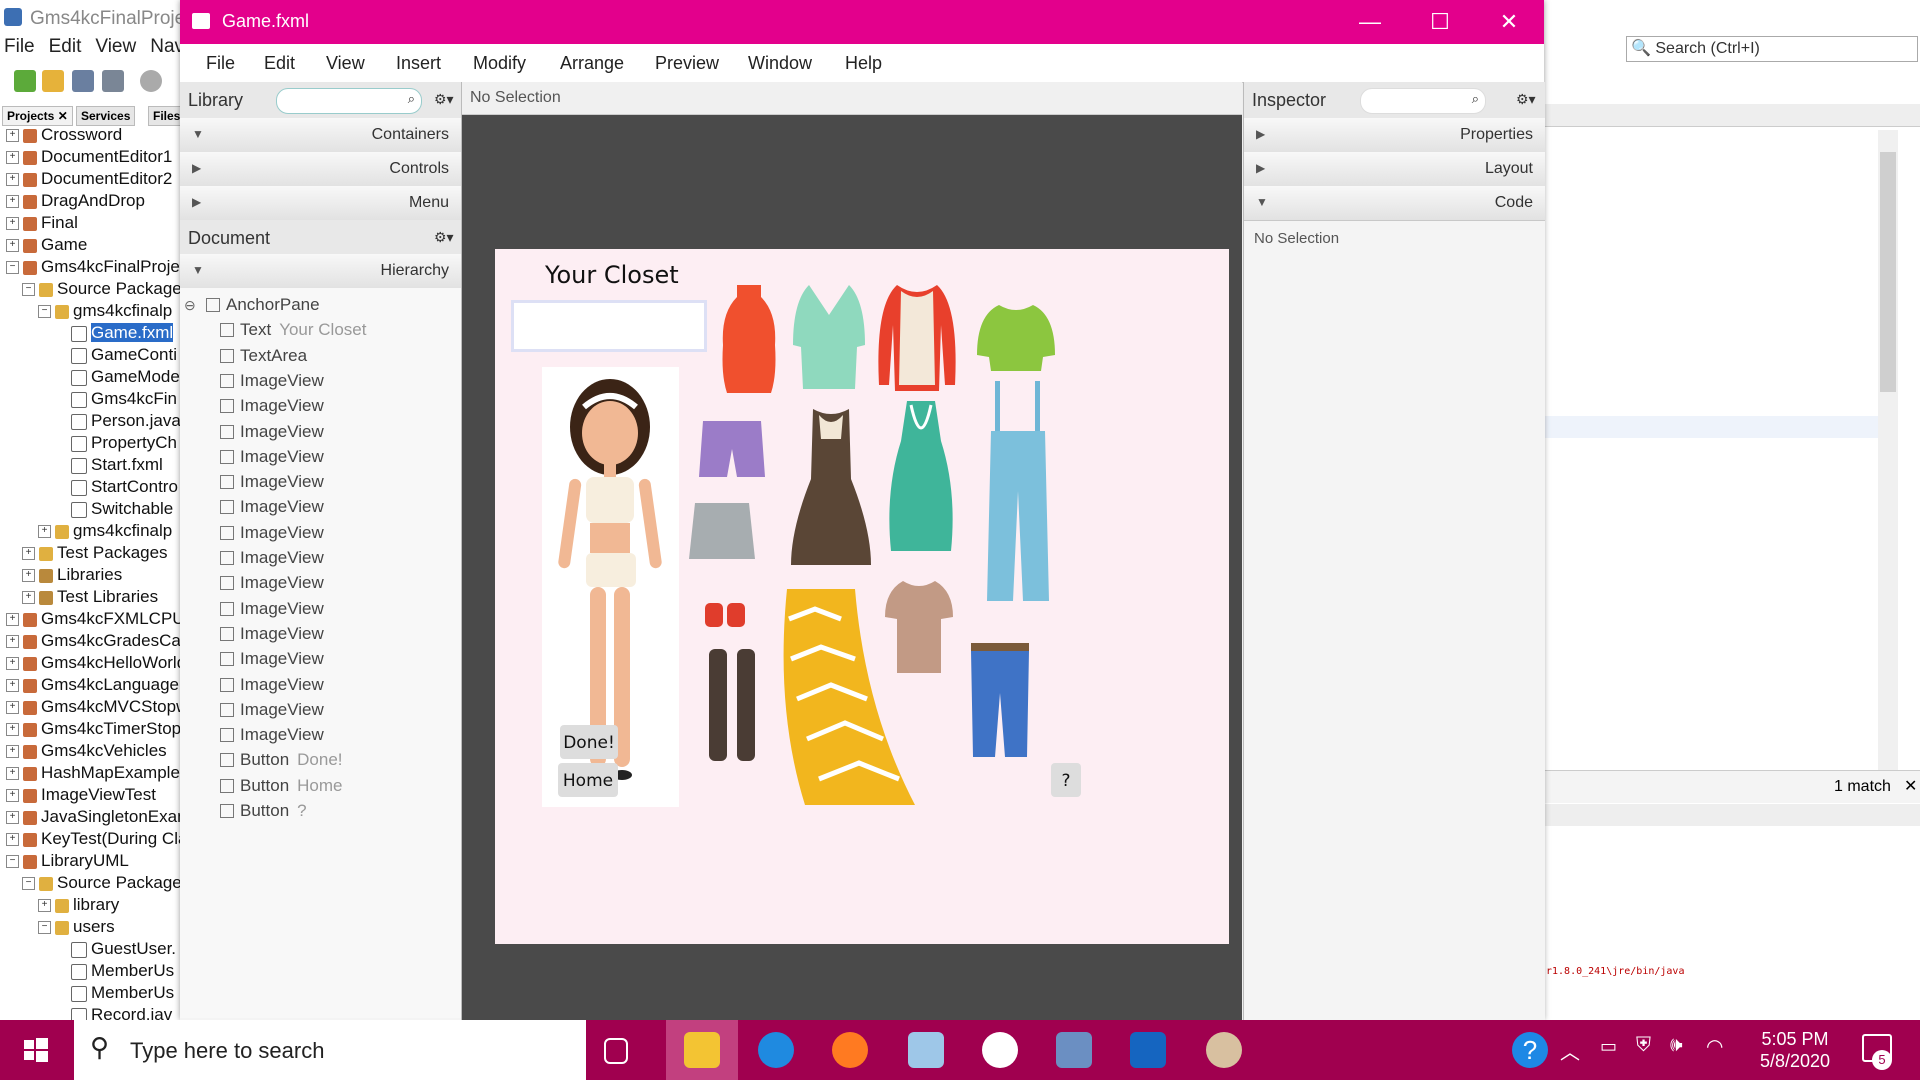 This screenshot has width=1920, height=1085. I want to click on save-all-icon, so click(113, 81).